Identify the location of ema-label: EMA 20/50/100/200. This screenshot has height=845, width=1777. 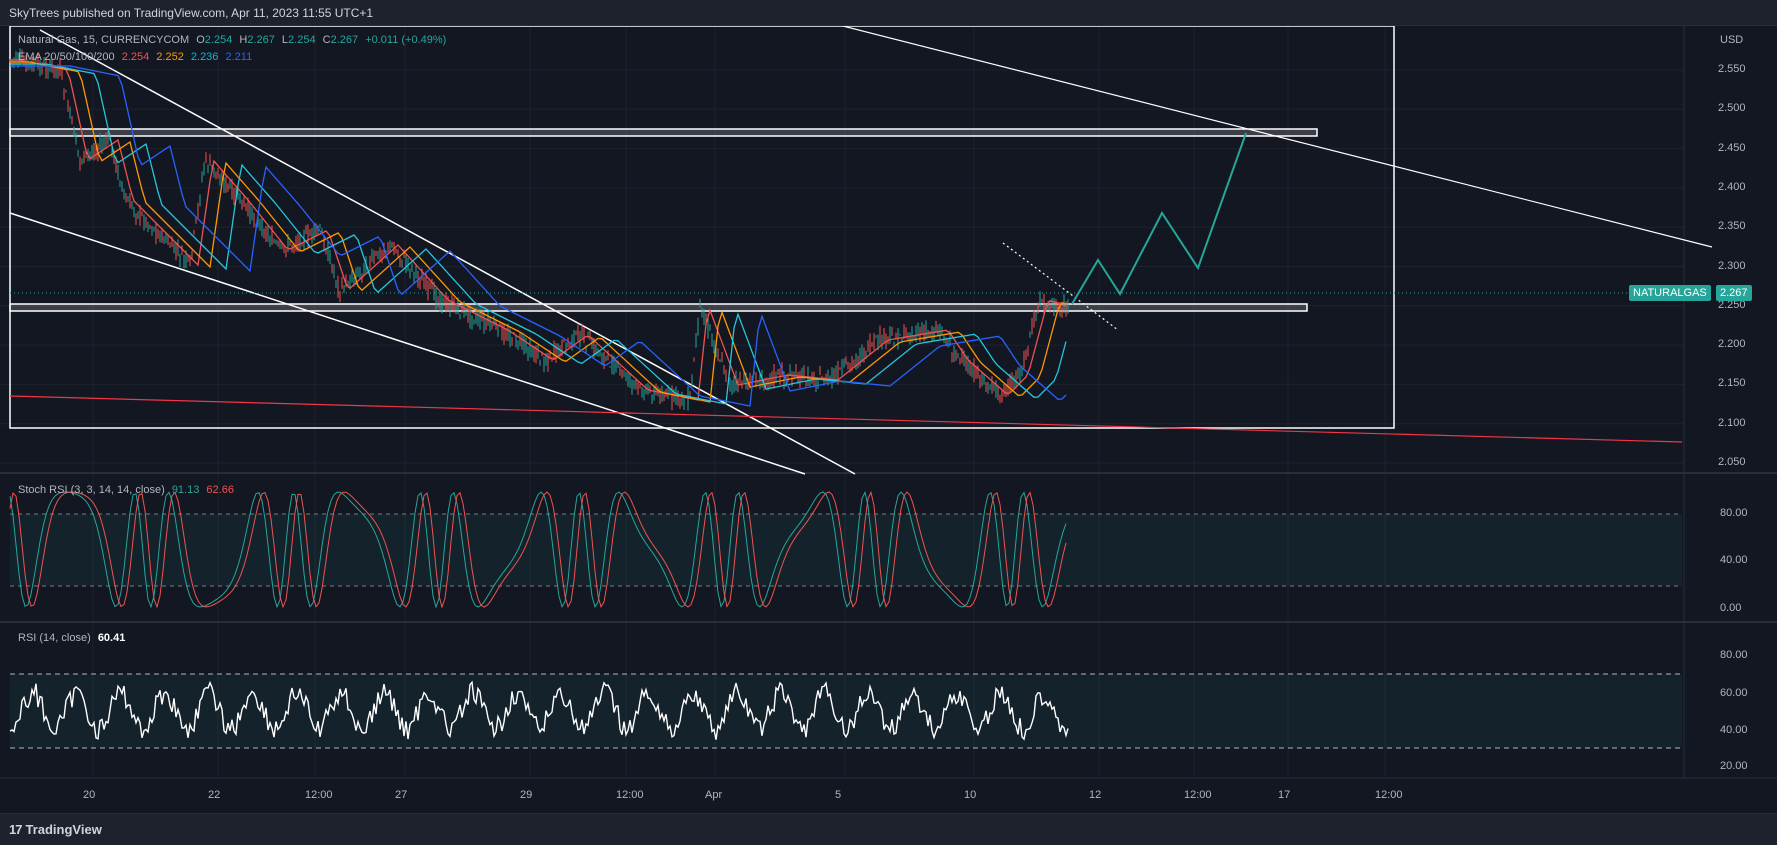
(66, 57).